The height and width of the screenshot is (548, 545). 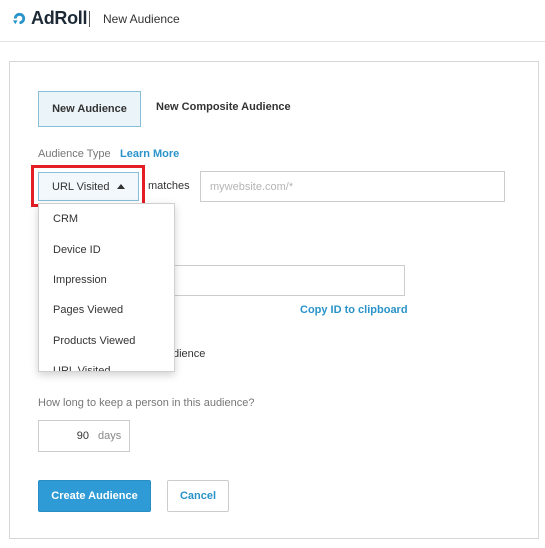 I want to click on audience-type-label: Audience Type, so click(x=74, y=154).